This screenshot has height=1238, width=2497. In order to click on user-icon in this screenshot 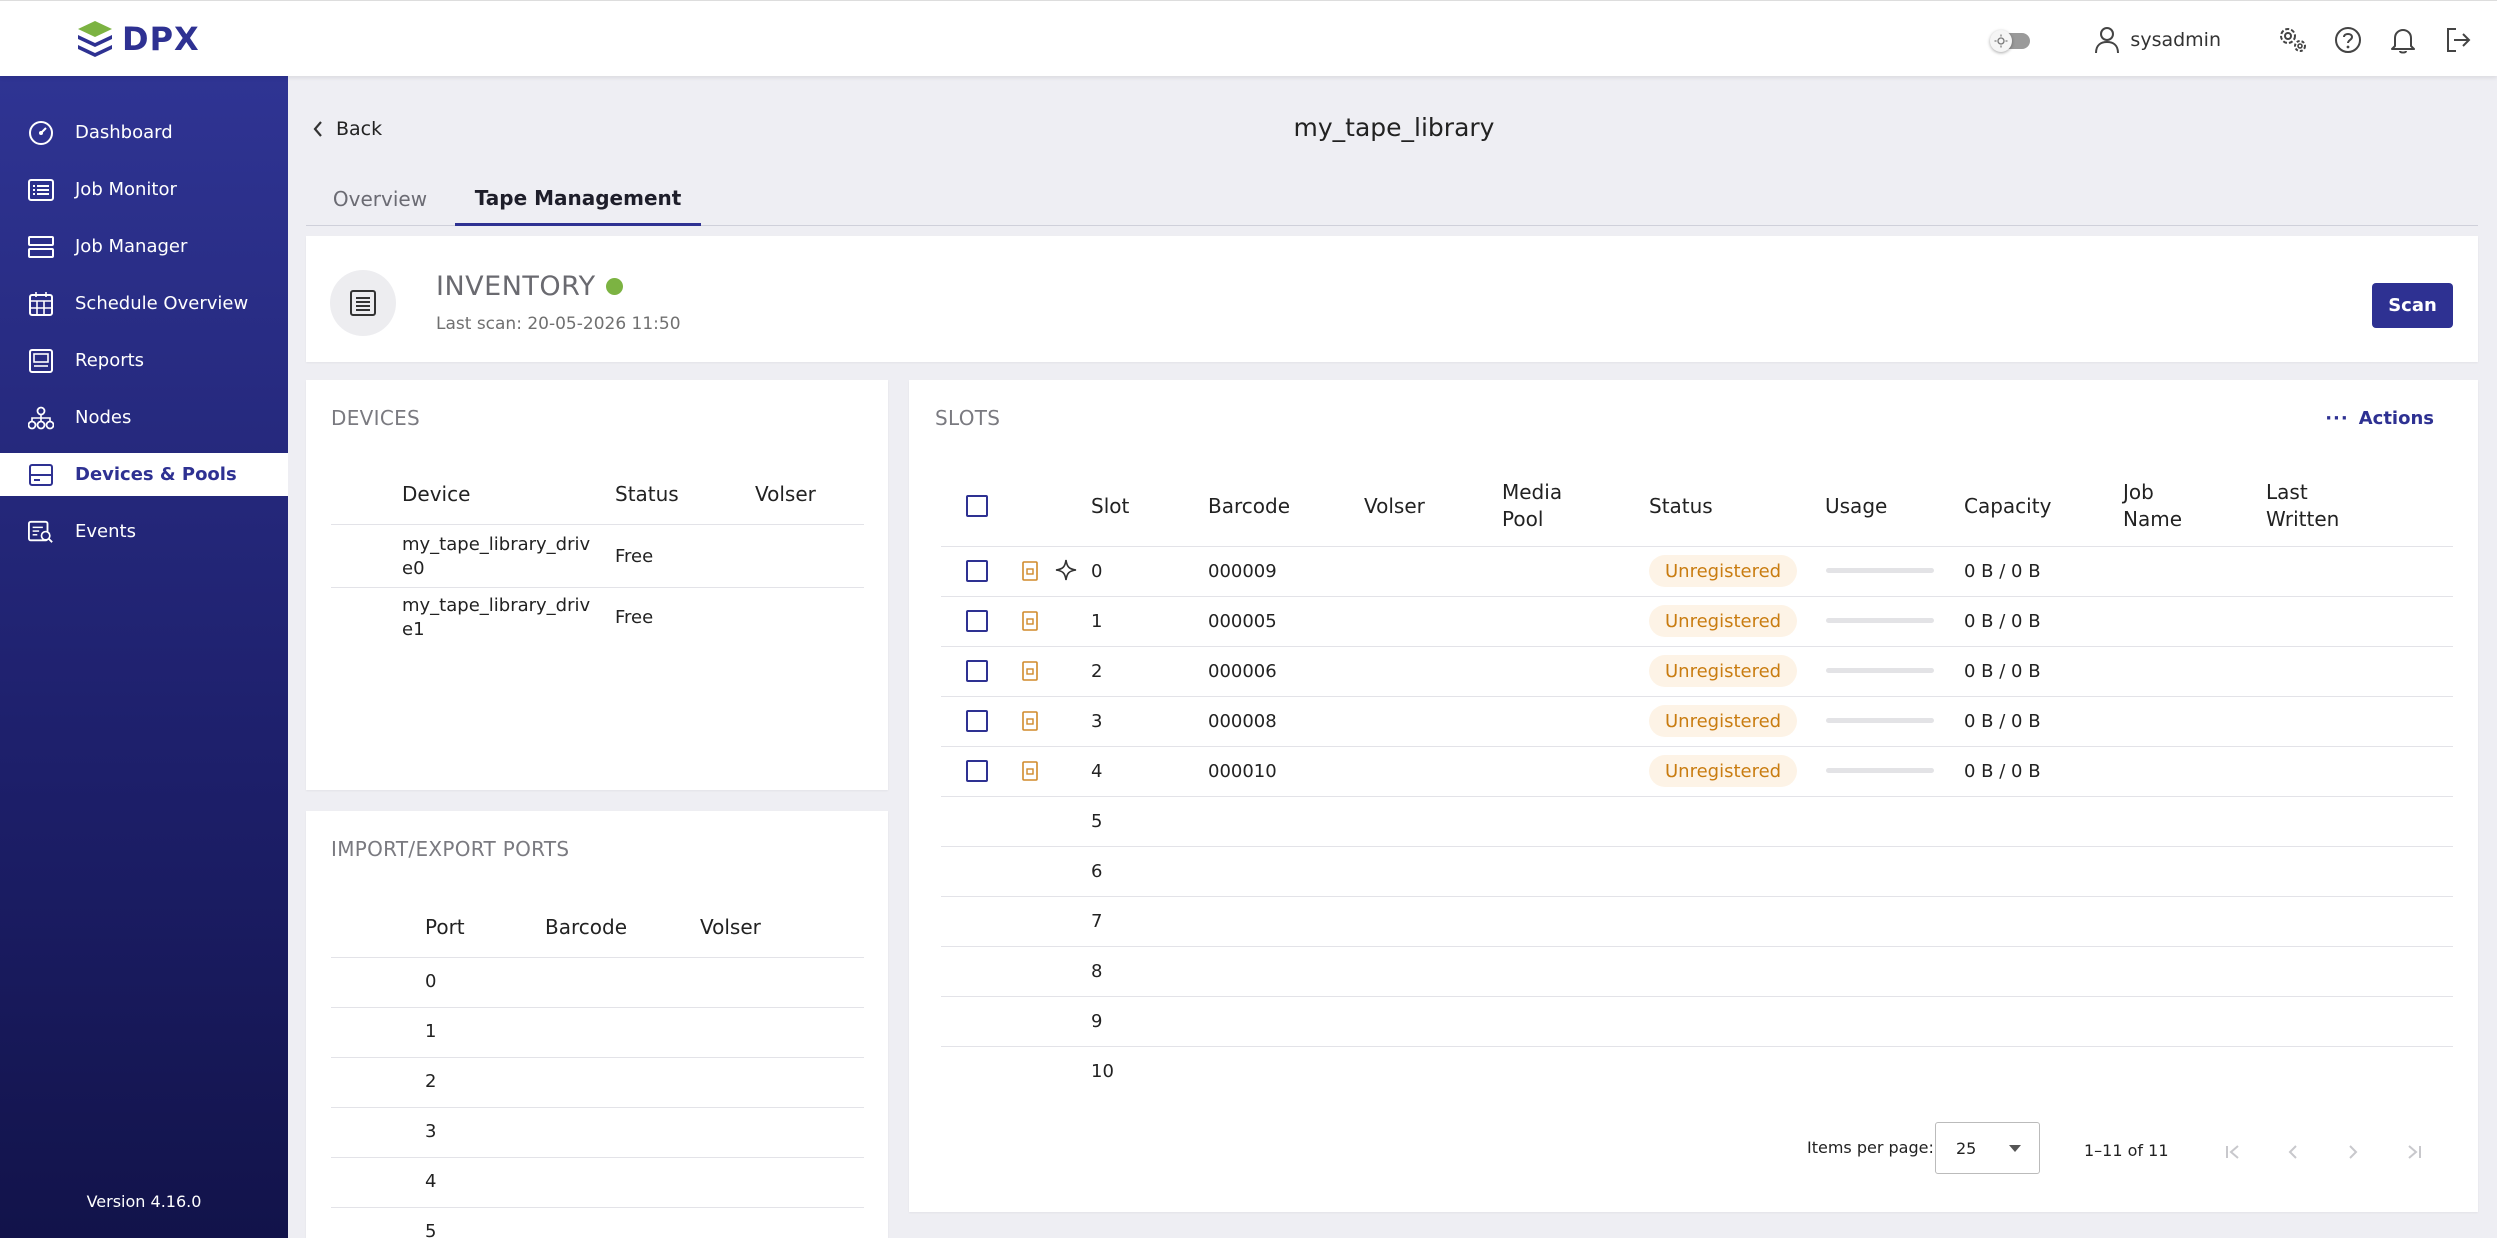, I will do `click(2107, 40)`.